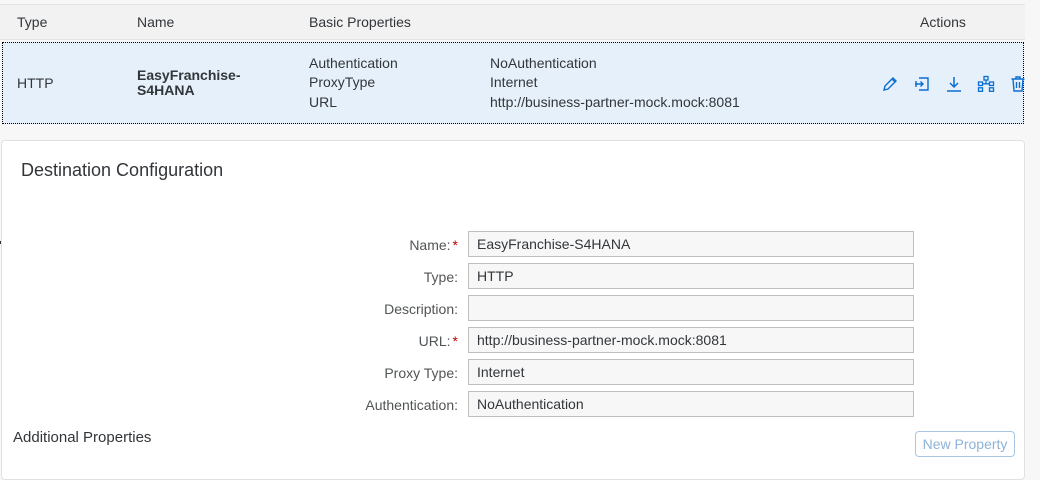 This screenshot has height=480, width=1040. Describe the element at coordinates (691, 276) in the screenshot. I see `type-field` at that location.